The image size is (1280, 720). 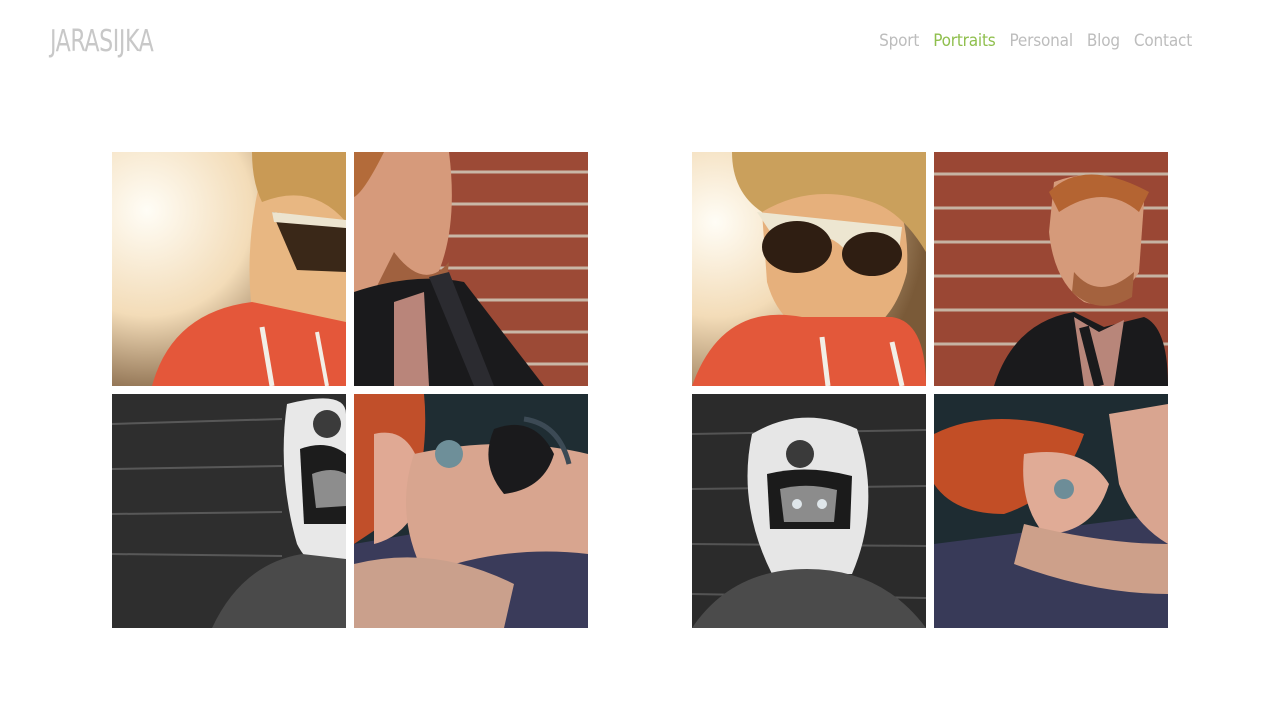 I want to click on nav-item-sport: Sport, so click(x=899, y=41).